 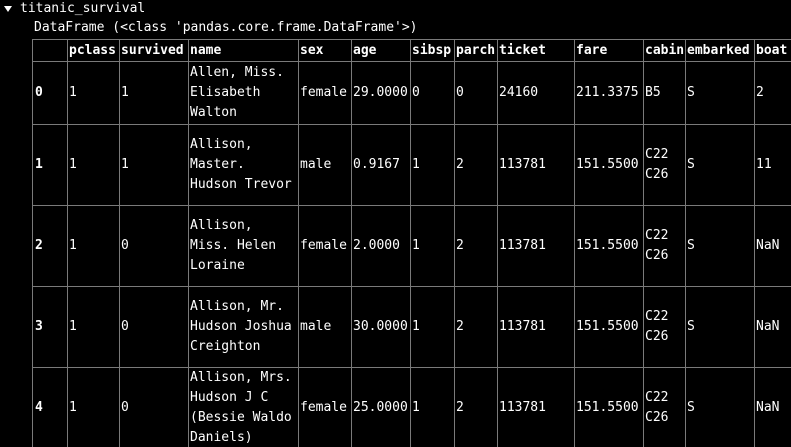 What do you see at coordinates (772, 93) in the screenshot?
I see `cell-boat: 2` at bounding box center [772, 93].